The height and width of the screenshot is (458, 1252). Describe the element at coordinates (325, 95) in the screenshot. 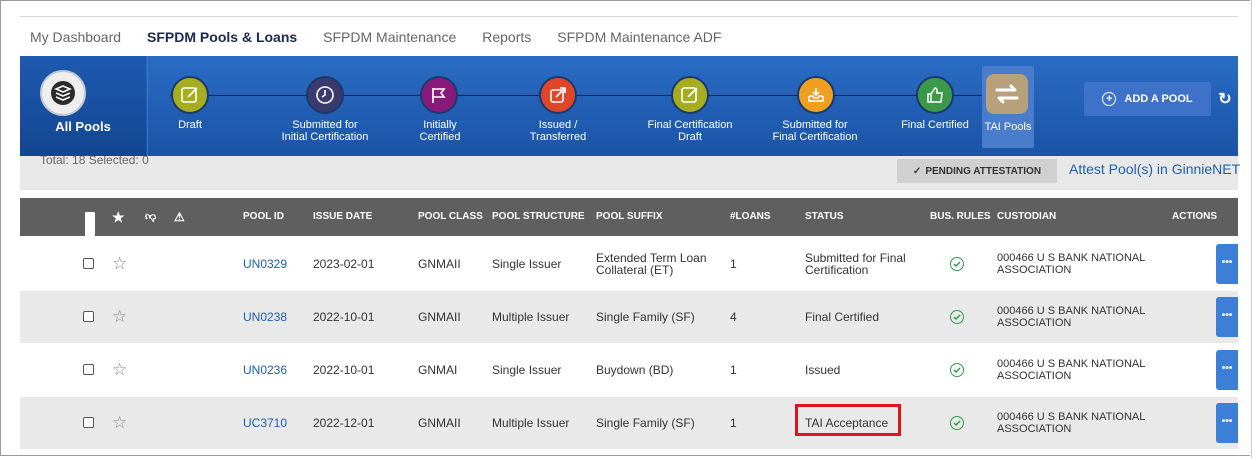

I see `clock-icon` at that location.